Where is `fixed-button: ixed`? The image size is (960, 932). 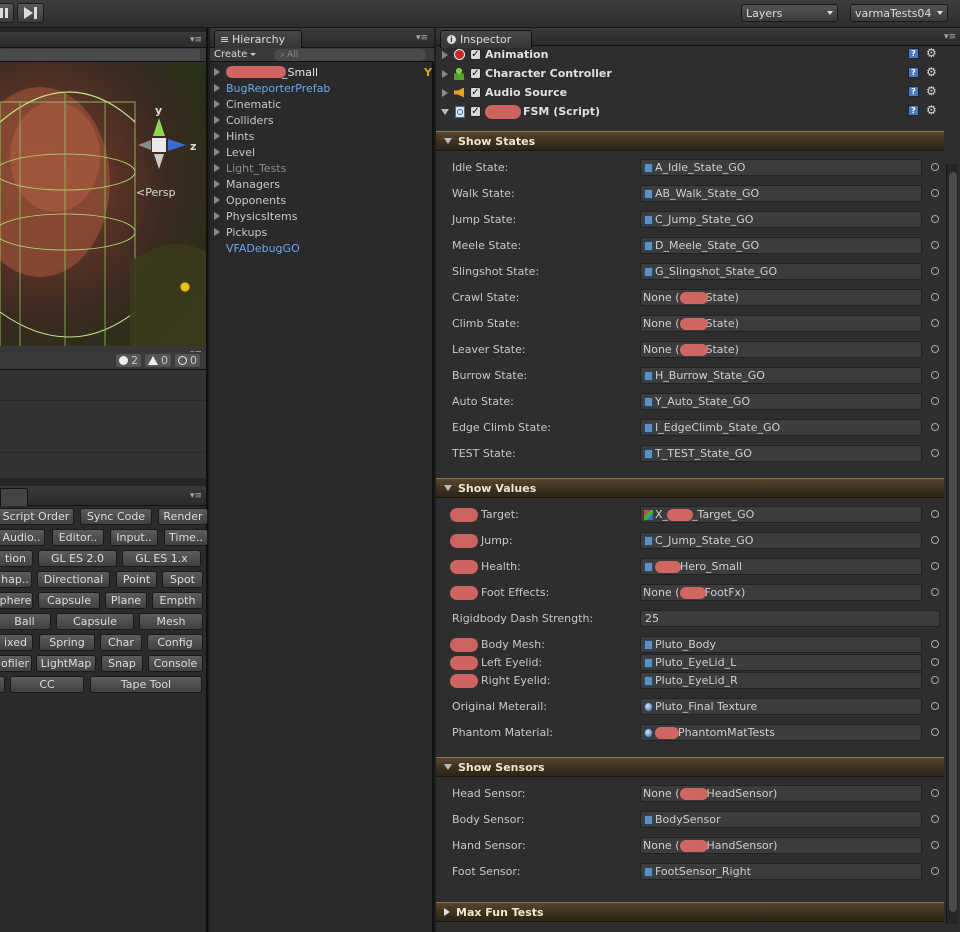 fixed-button: ixed is located at coordinates (16, 642).